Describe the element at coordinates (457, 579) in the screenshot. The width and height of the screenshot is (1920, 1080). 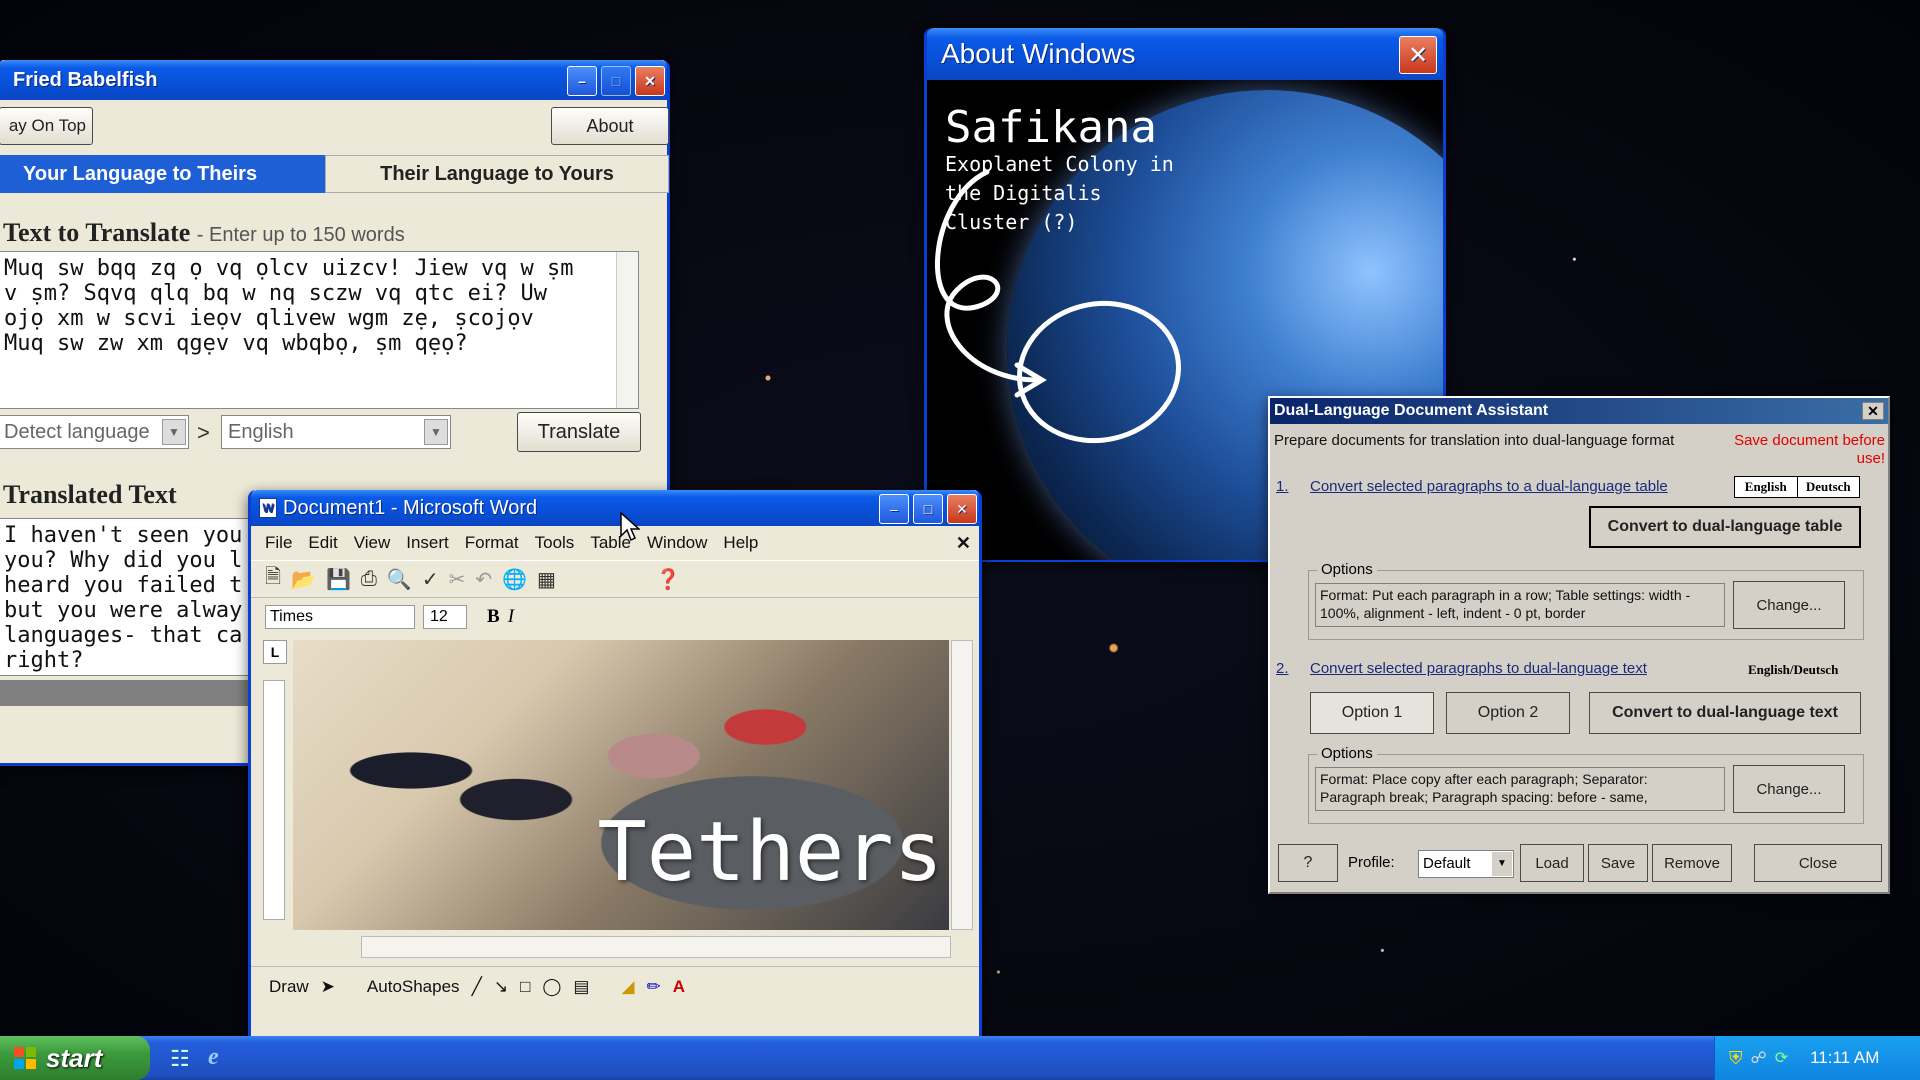
I see `cut-icon: ✂` at that location.